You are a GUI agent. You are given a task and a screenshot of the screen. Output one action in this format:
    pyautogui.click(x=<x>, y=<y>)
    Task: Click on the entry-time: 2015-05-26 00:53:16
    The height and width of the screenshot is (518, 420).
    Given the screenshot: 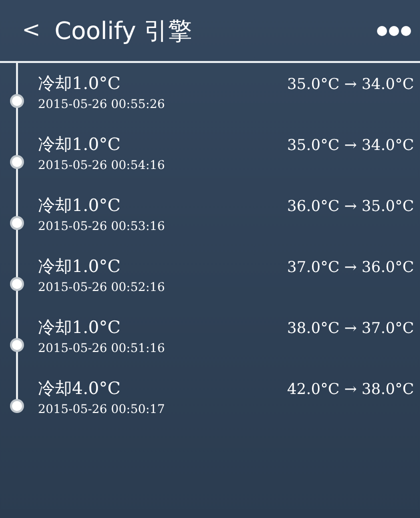 What is the action you would take?
    pyautogui.click(x=102, y=226)
    